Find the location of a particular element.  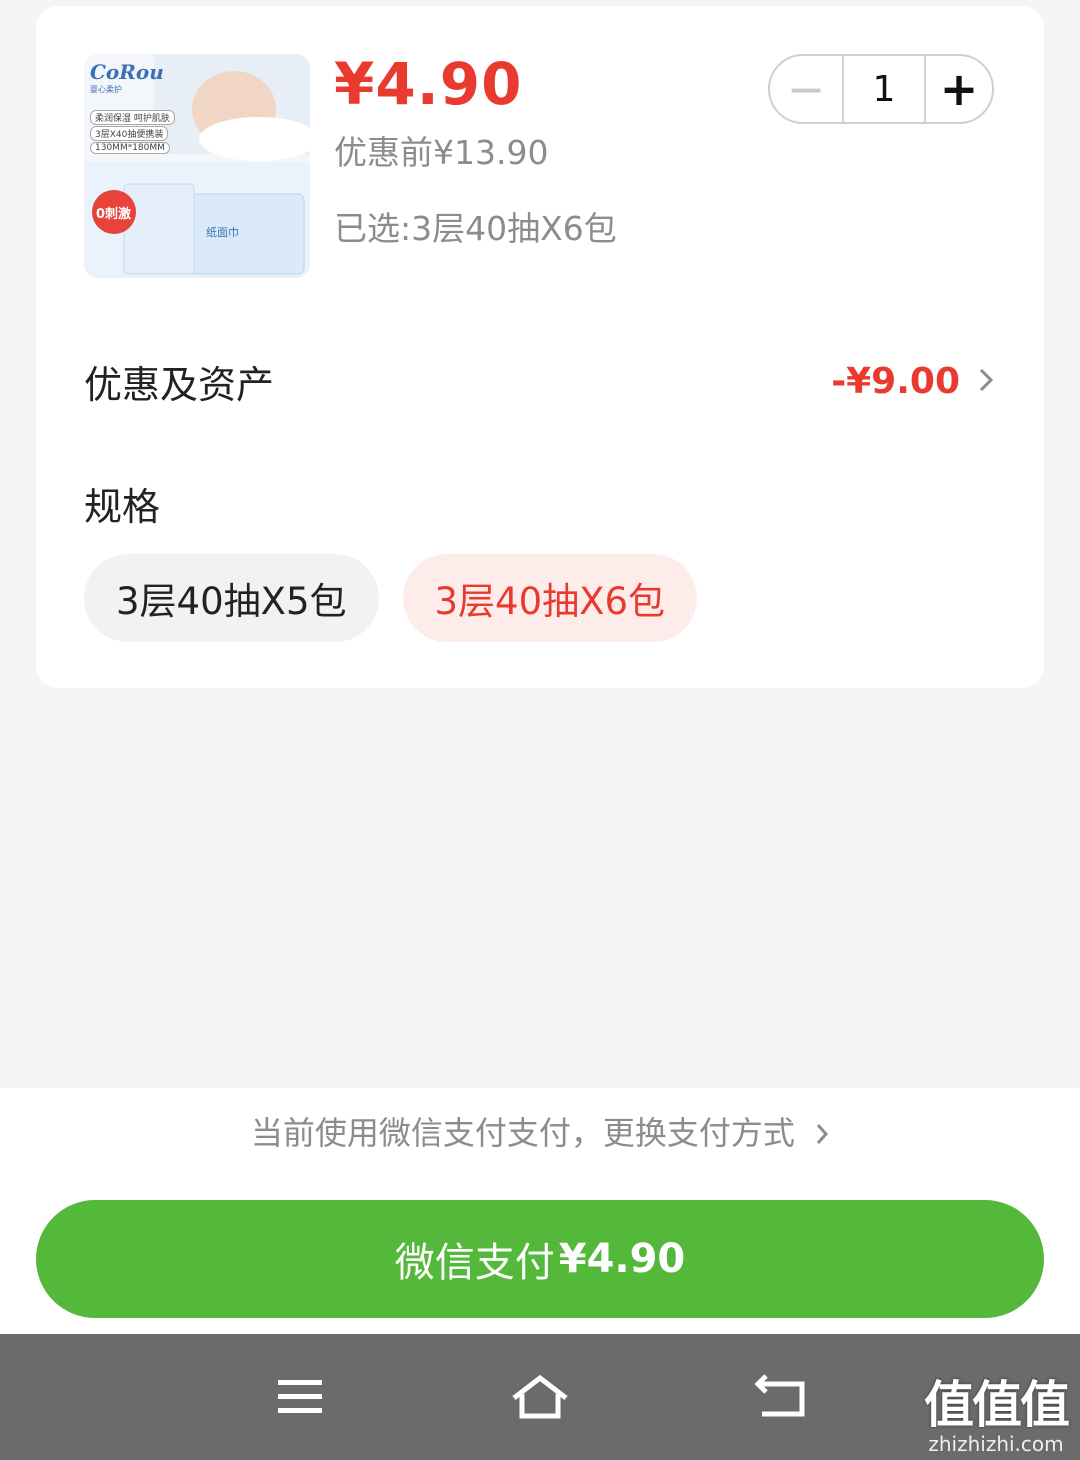

selected-spec: 已选:3层40抽X6包 is located at coordinates (475, 228).